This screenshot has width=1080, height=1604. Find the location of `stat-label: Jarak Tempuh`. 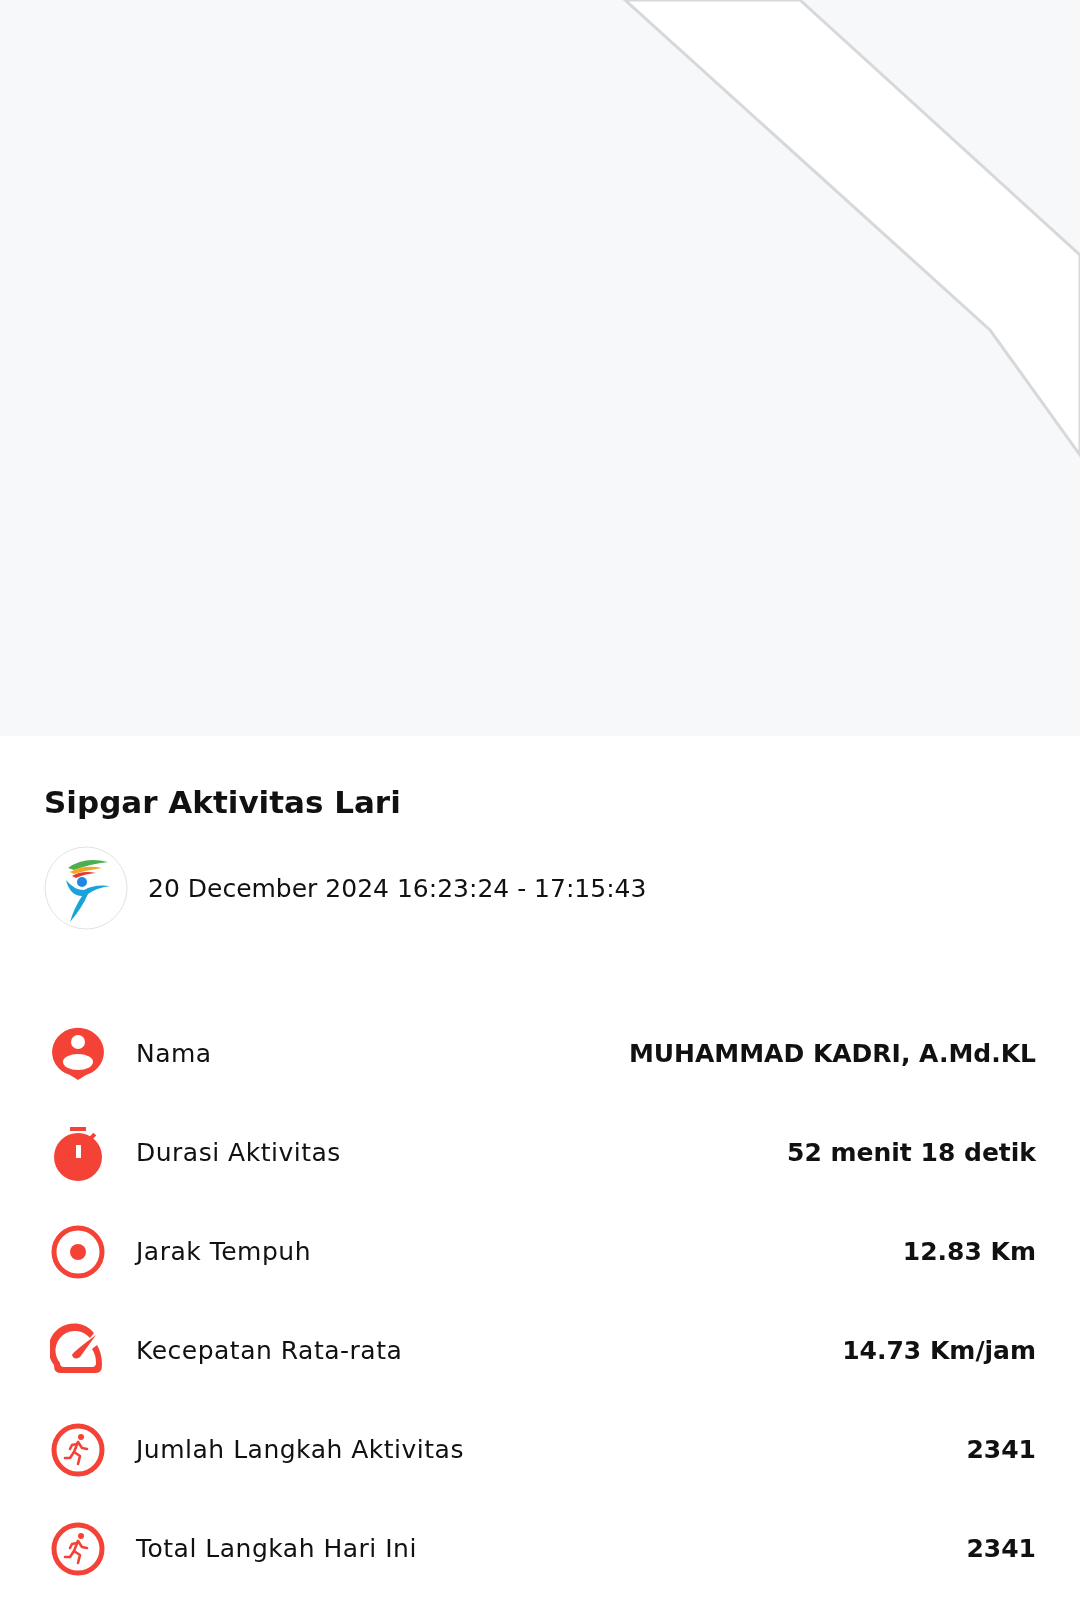

stat-label: Jarak Tempuh is located at coordinates (224, 1251).